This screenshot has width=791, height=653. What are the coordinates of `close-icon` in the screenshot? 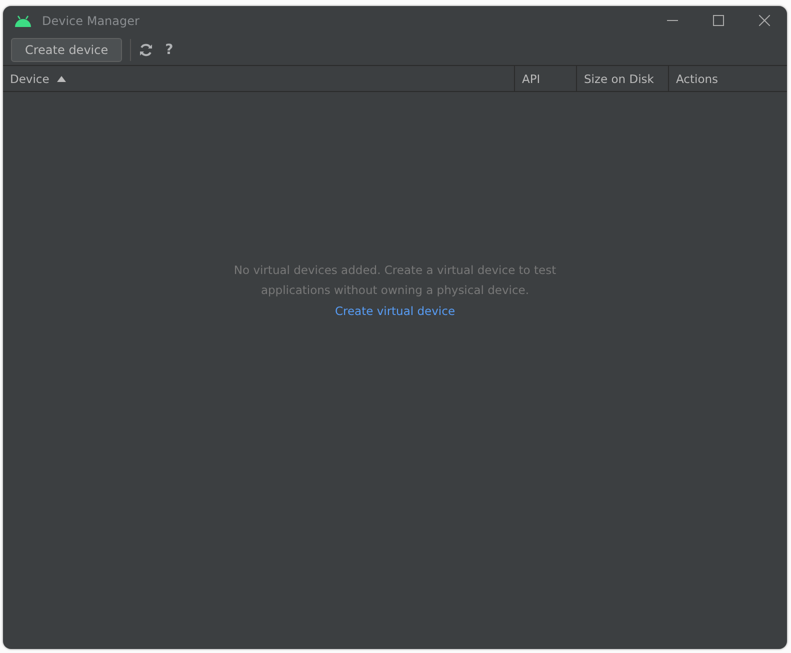 It's located at (764, 20).